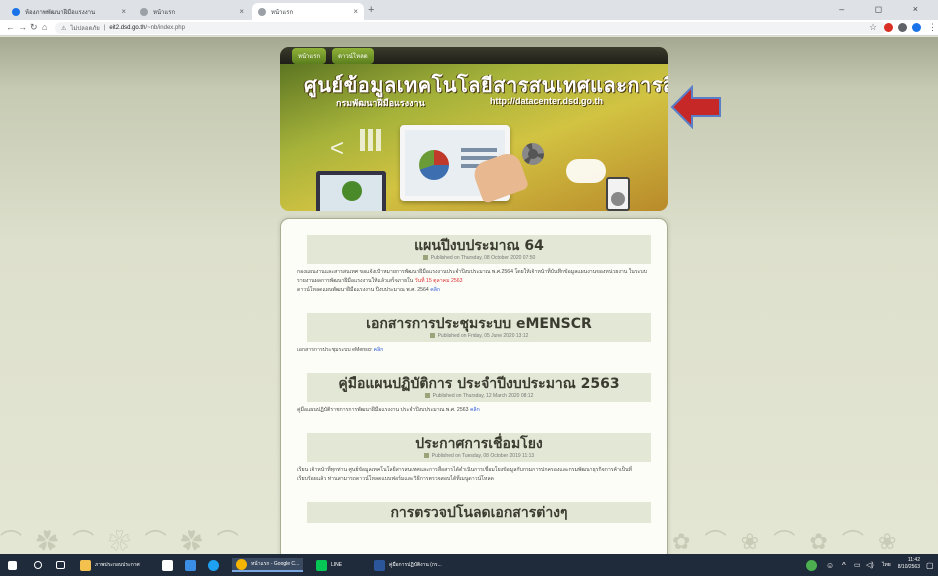 The height and width of the screenshot is (576, 938). Describe the element at coordinates (930, 565) in the screenshot. I see `notification-center-icon: ▢` at that location.